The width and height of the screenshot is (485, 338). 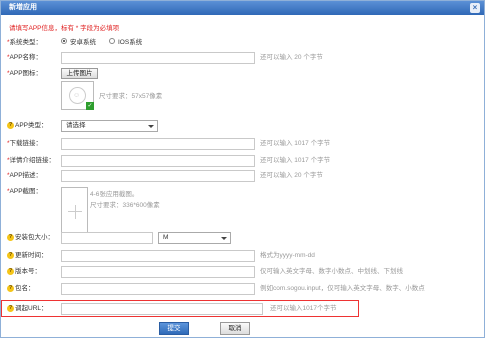 I want to click on app-desc-row: *APP描述： 还可以输入 20 个字节, so click(x=243, y=176).